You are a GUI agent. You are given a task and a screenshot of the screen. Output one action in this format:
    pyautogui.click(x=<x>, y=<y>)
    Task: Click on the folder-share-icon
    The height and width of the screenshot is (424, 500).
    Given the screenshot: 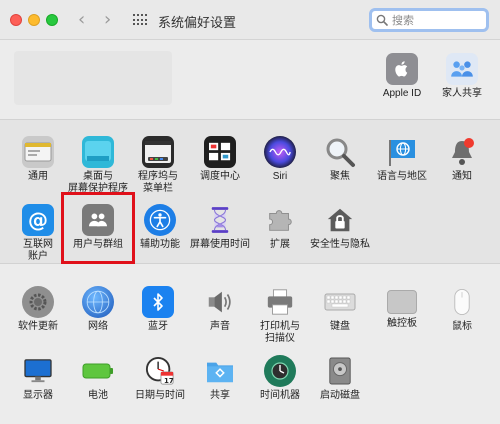 What is the action you would take?
    pyautogui.click(x=220, y=371)
    